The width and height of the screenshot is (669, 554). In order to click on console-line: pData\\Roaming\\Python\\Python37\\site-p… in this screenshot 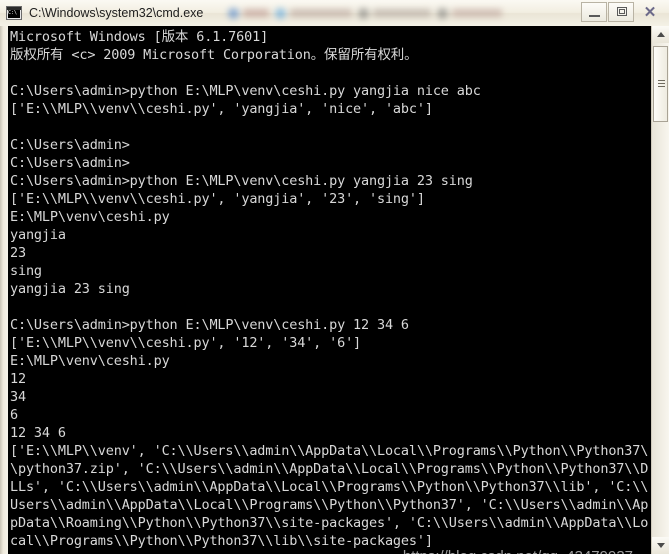, I will do `click(329, 523)`.